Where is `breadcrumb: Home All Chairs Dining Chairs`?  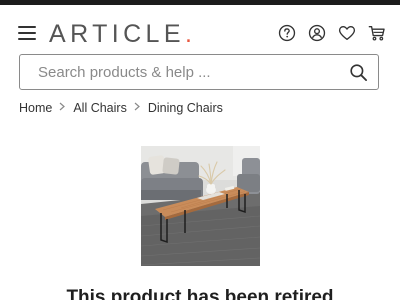 breadcrumb: Home All Chairs Dining Chairs is located at coordinates (121, 108).